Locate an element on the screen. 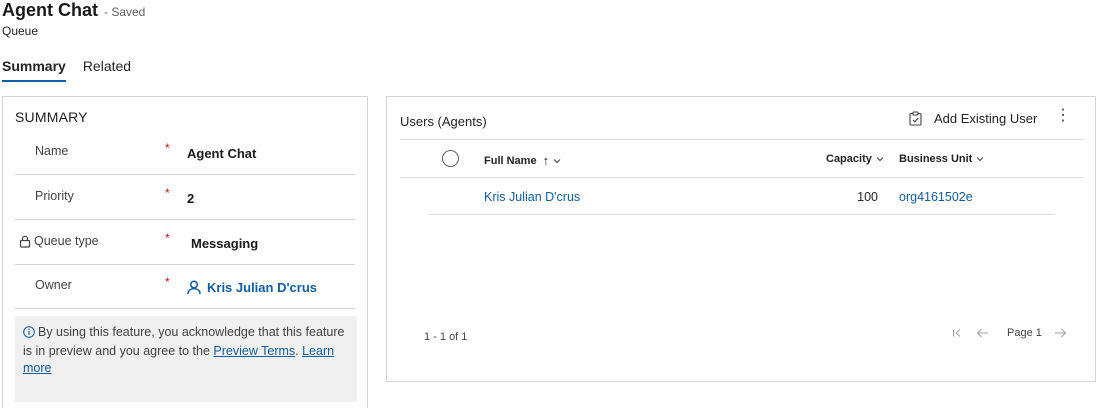  priority-value: 2 is located at coordinates (190, 198).